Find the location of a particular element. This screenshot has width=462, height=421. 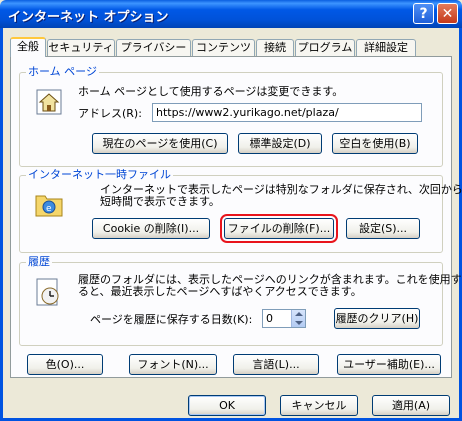

cancel-button: キャンセル is located at coordinates (319, 405).